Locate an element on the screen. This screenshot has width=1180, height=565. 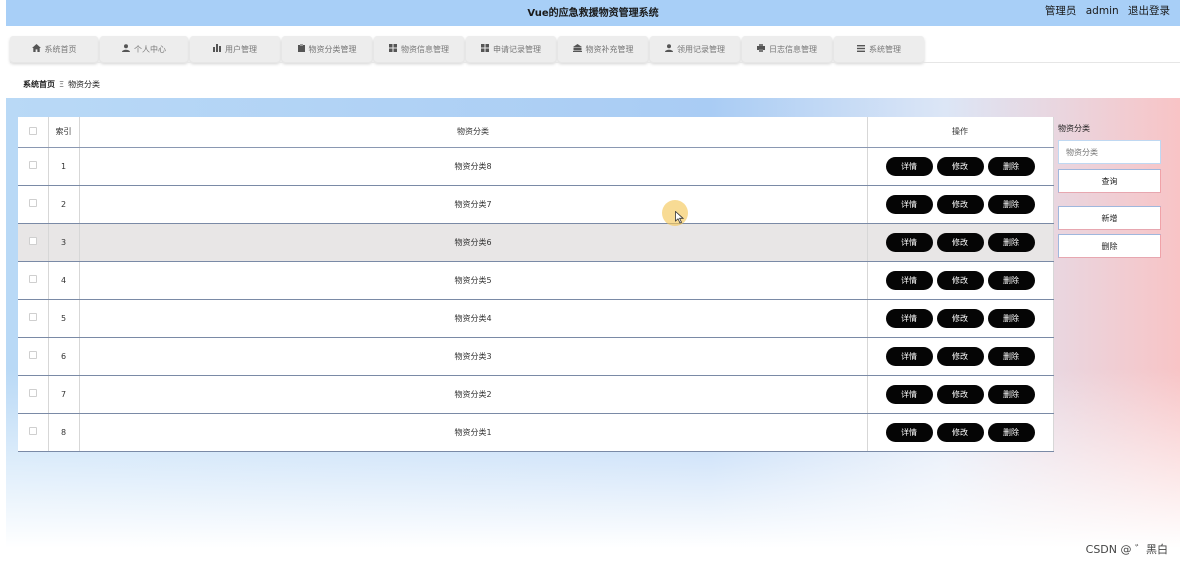
logout-link: 退出登录 is located at coordinates (1149, 11).